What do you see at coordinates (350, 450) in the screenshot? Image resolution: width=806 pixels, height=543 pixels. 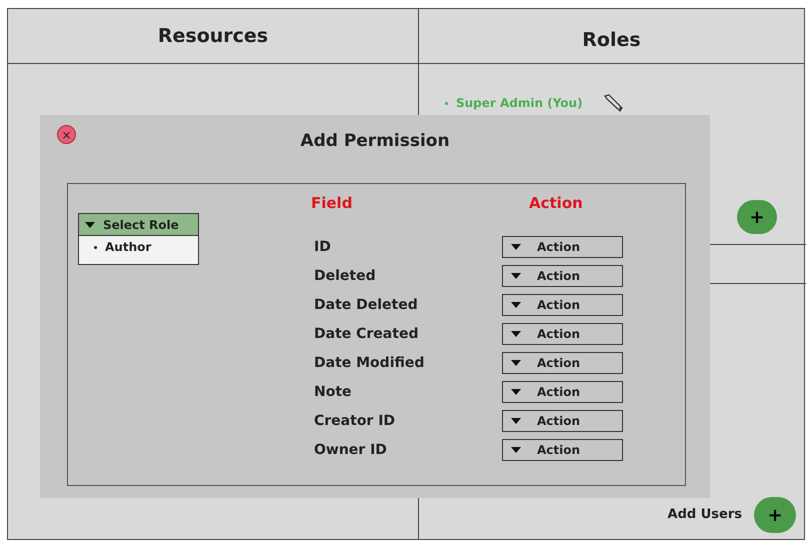 I see `field-label: Owner ID` at bounding box center [350, 450].